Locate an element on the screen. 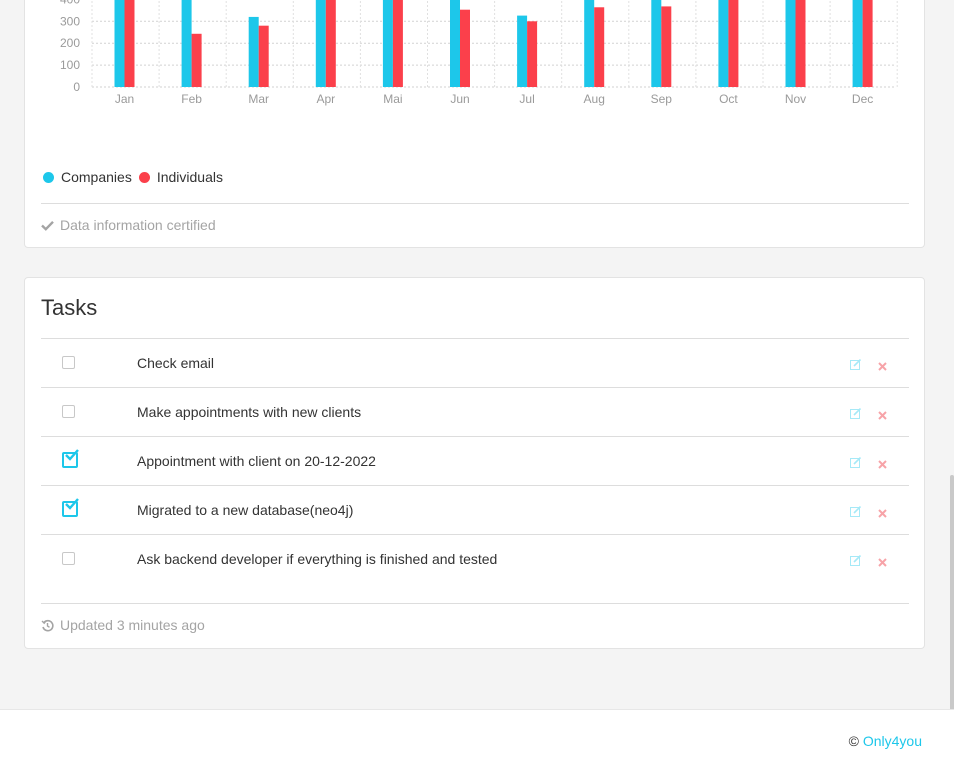 This screenshot has width=954, height=767. task-row: Check email is located at coordinates (475, 362).